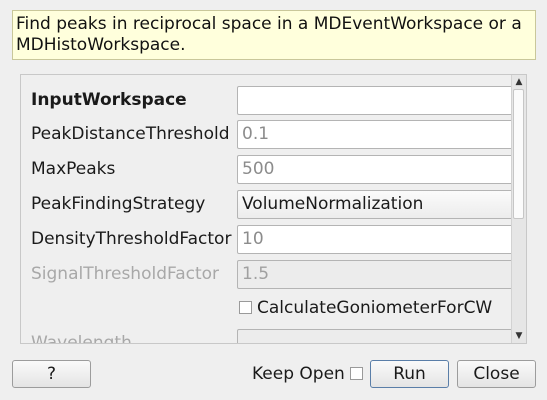  I want to click on property-label: PeakDistanceThreshold, so click(130, 134).